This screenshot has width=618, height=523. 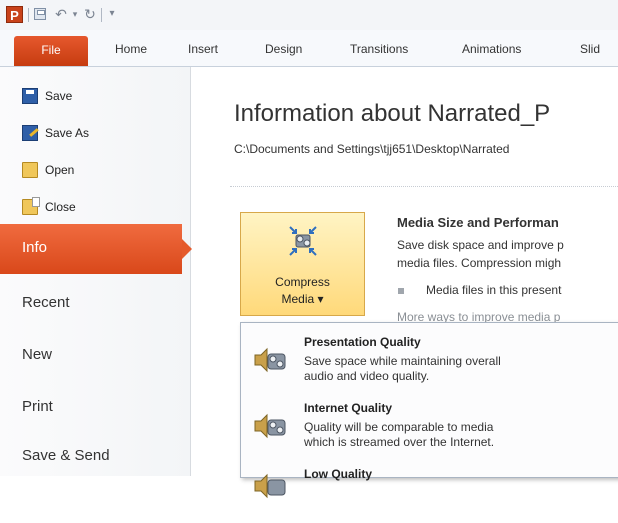 What do you see at coordinates (424, 186) in the screenshot?
I see `section-divider` at bounding box center [424, 186].